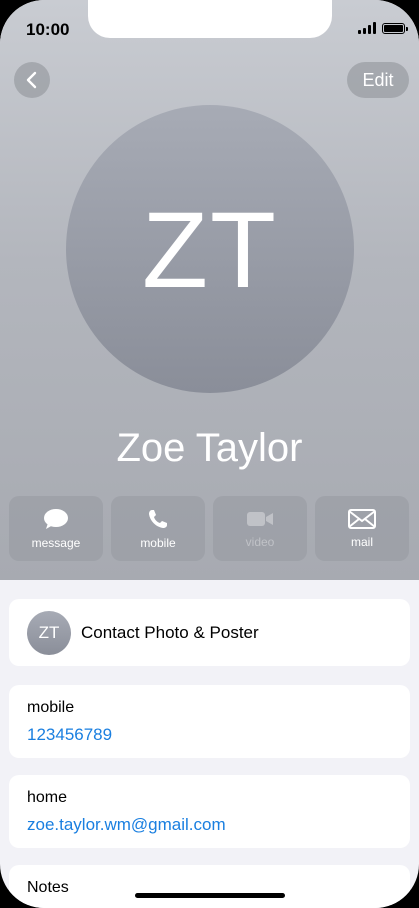 Image resolution: width=419 pixels, height=908 pixels. I want to click on mail-label: mail, so click(361, 541).